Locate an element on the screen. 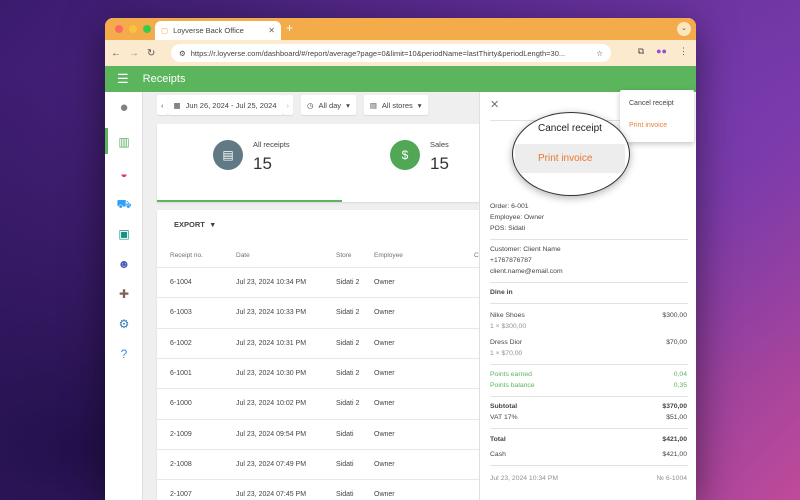 This screenshot has width=800, height=500. table-row: 6-1002 Jul 23, 2024 10:31 PM Sidati 2 Owner is located at coordinates (318, 342).